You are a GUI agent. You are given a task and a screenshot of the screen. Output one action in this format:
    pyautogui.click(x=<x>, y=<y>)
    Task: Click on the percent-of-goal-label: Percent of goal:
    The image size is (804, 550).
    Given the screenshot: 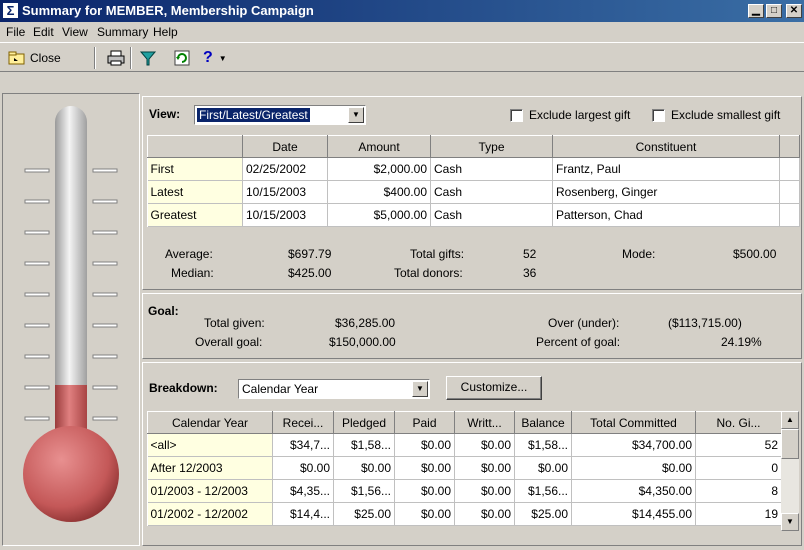 What is the action you would take?
    pyautogui.click(x=578, y=342)
    